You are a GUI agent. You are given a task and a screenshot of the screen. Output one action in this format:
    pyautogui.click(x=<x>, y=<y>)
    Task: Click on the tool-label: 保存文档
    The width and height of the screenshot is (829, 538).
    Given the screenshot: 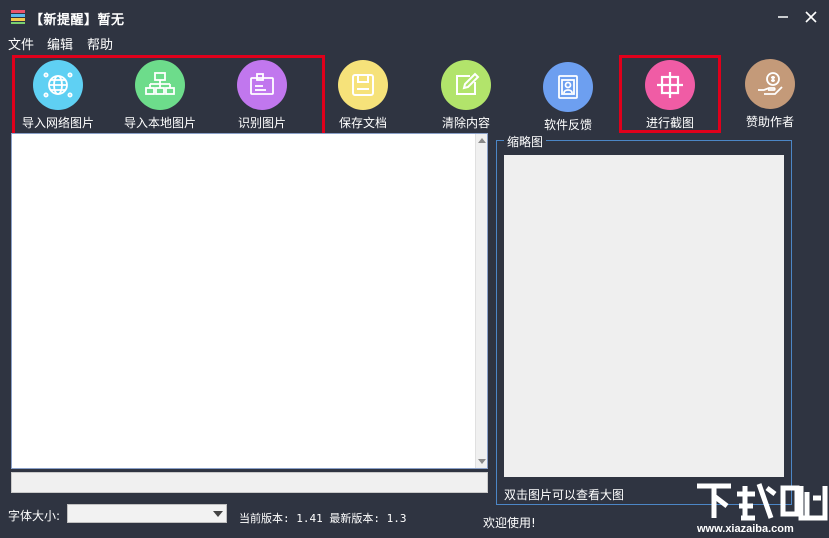 What is the action you would take?
    pyautogui.click(x=362, y=123)
    